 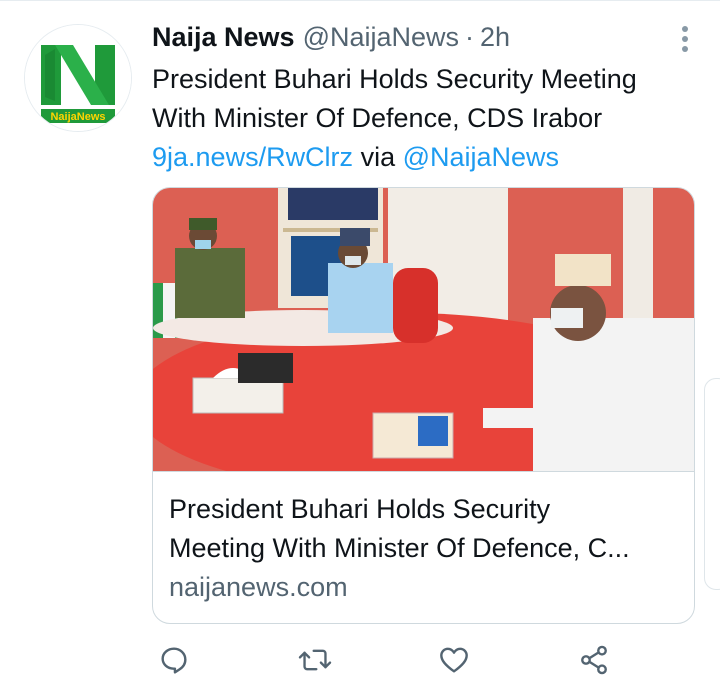 What do you see at coordinates (378, 157) in the screenshot?
I see `via-text: via` at bounding box center [378, 157].